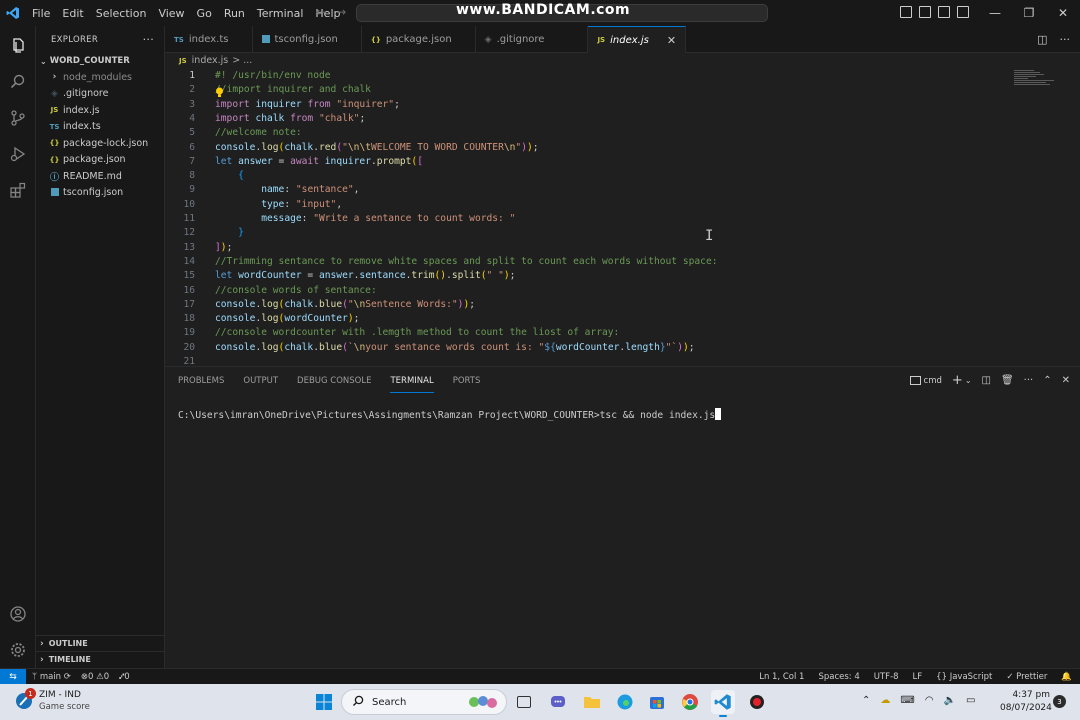 The height and width of the screenshot is (720, 1080). What do you see at coordinates (54, 93) in the screenshot?
I see `git-icon: ◈` at bounding box center [54, 93].